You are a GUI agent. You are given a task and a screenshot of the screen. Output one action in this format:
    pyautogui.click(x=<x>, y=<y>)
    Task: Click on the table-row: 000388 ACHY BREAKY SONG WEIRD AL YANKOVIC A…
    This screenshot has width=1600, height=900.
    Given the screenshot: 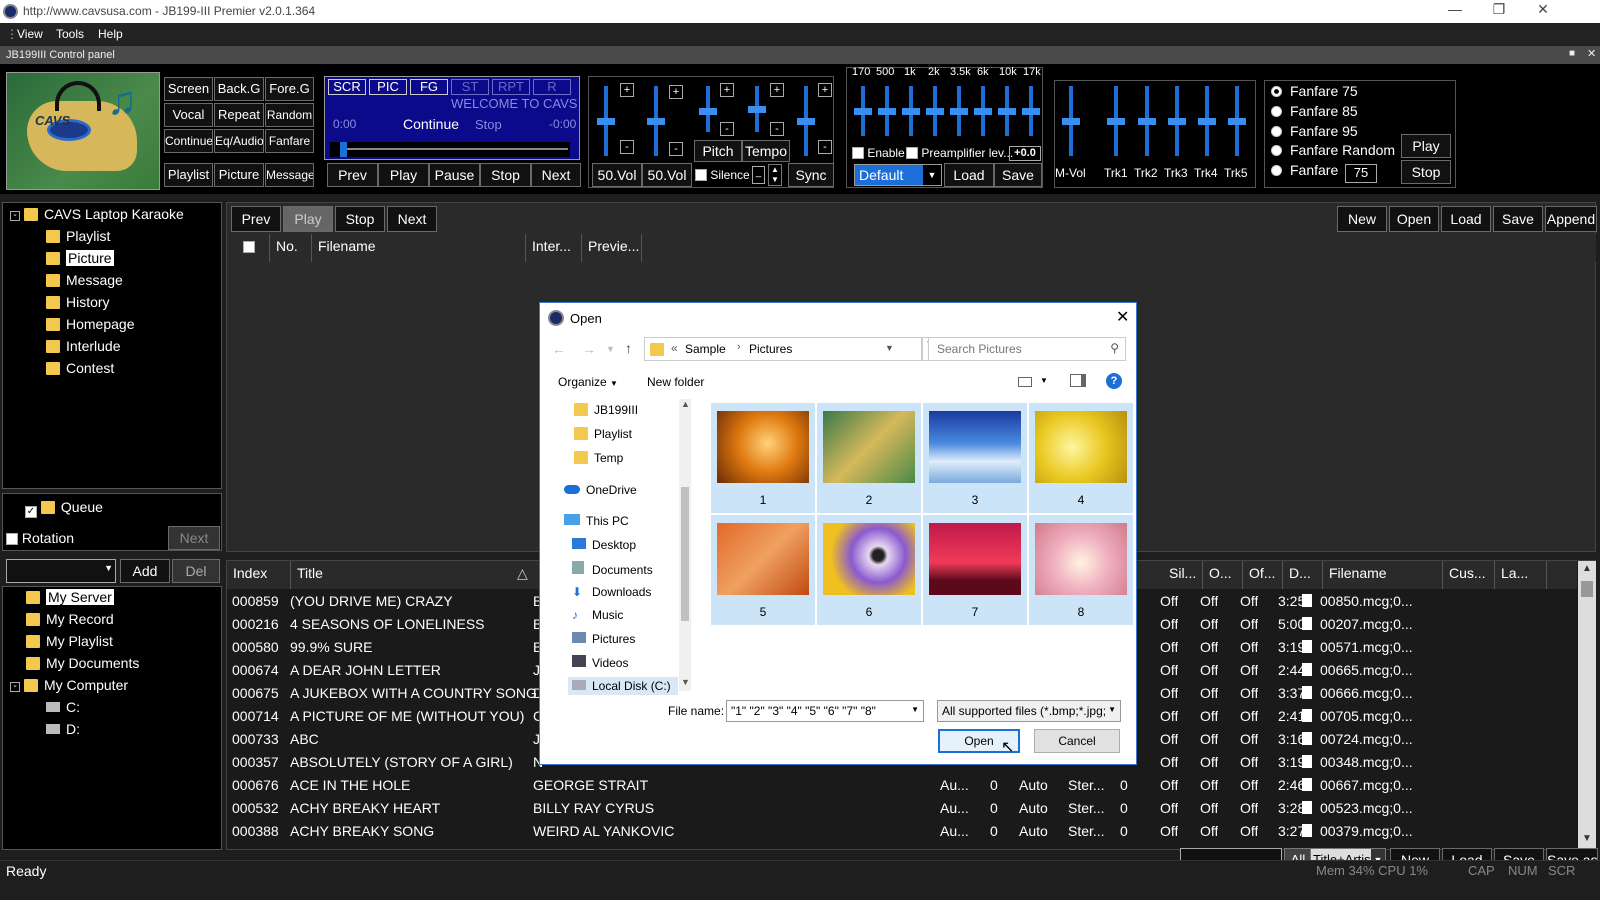 What is the action you would take?
    pyautogui.click(x=887, y=831)
    